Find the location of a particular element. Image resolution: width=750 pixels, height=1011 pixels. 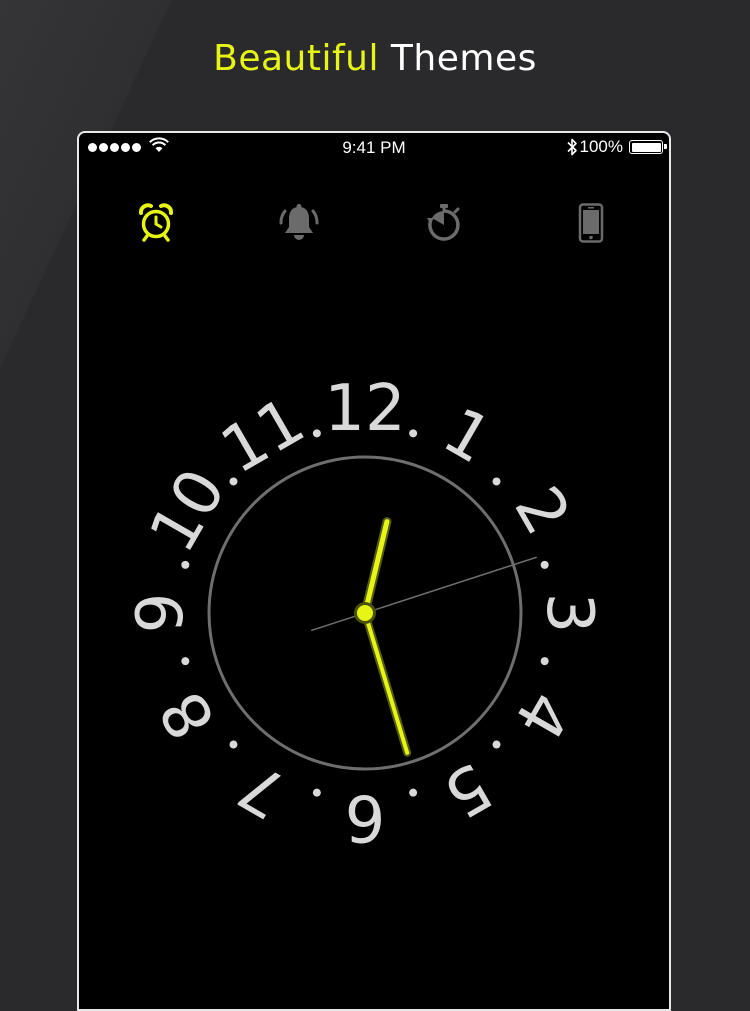

clock-numeral-7: 7 is located at coordinates (263, 789).